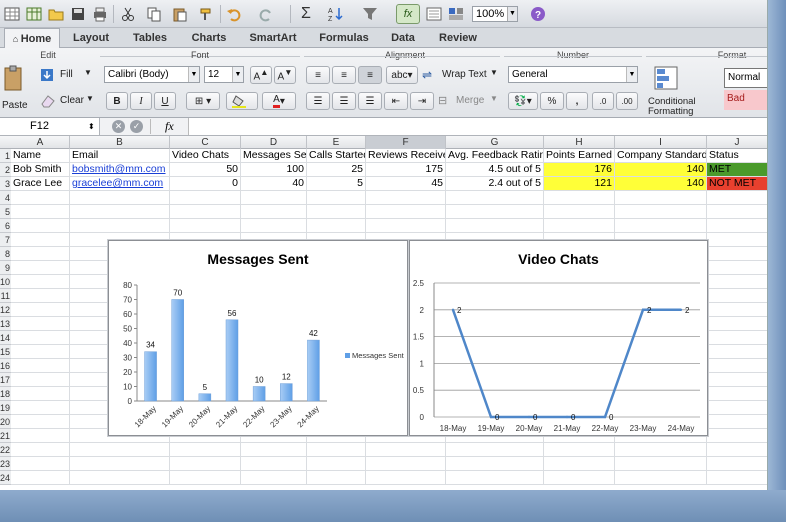 This screenshot has height=522, width=786. I want to click on row-header: 9, so click(5, 268).